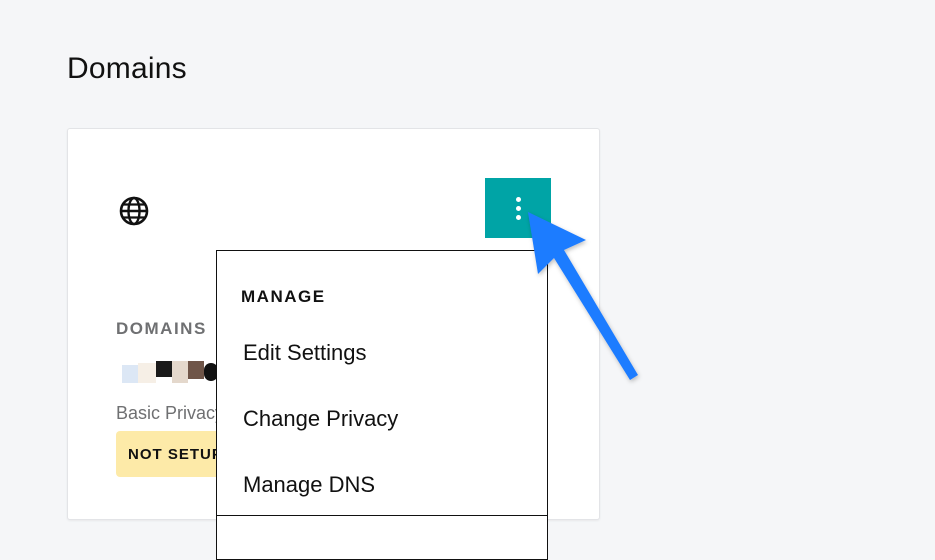 The height and width of the screenshot is (560, 935). What do you see at coordinates (170, 413) in the screenshot?
I see `privacy-status: Basic Privacy` at bounding box center [170, 413].